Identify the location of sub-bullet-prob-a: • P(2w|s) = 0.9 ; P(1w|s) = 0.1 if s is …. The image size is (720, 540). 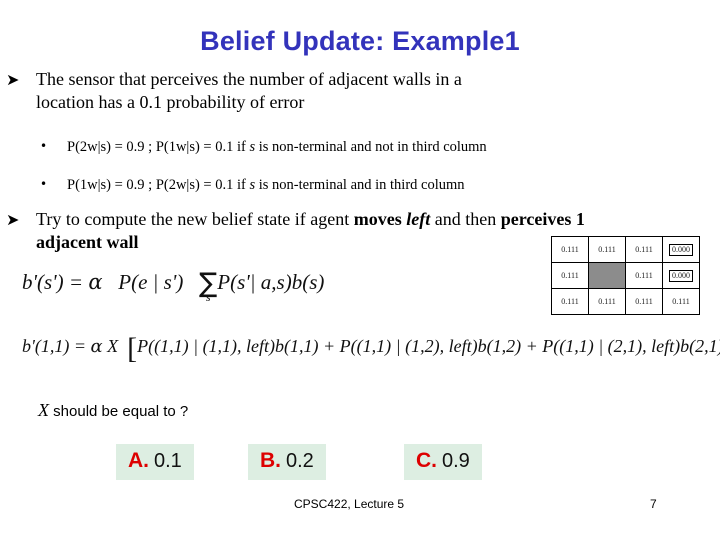
(360, 147).